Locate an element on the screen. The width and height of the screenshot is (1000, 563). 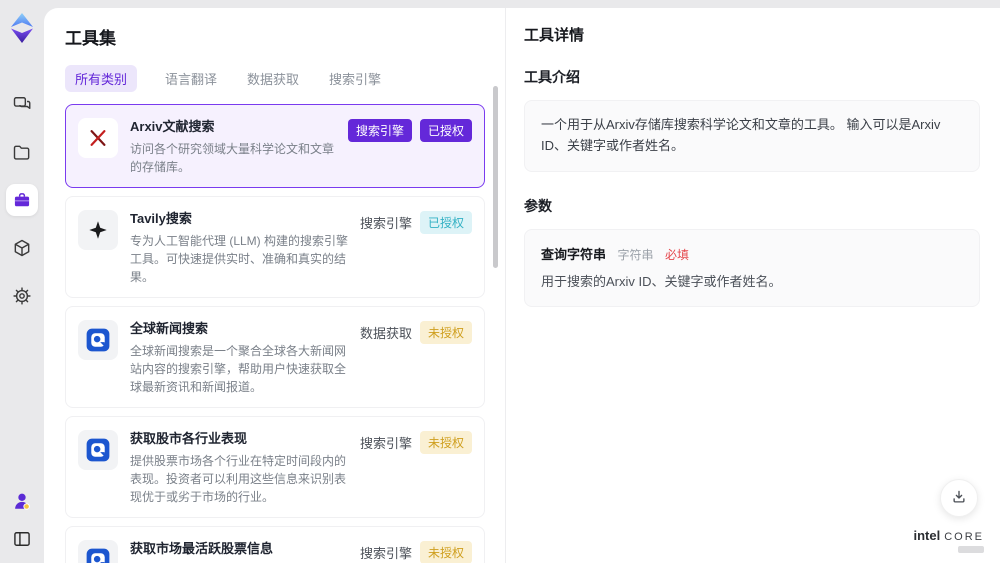
intel-wordmark: intel is located at coordinates (927, 535).